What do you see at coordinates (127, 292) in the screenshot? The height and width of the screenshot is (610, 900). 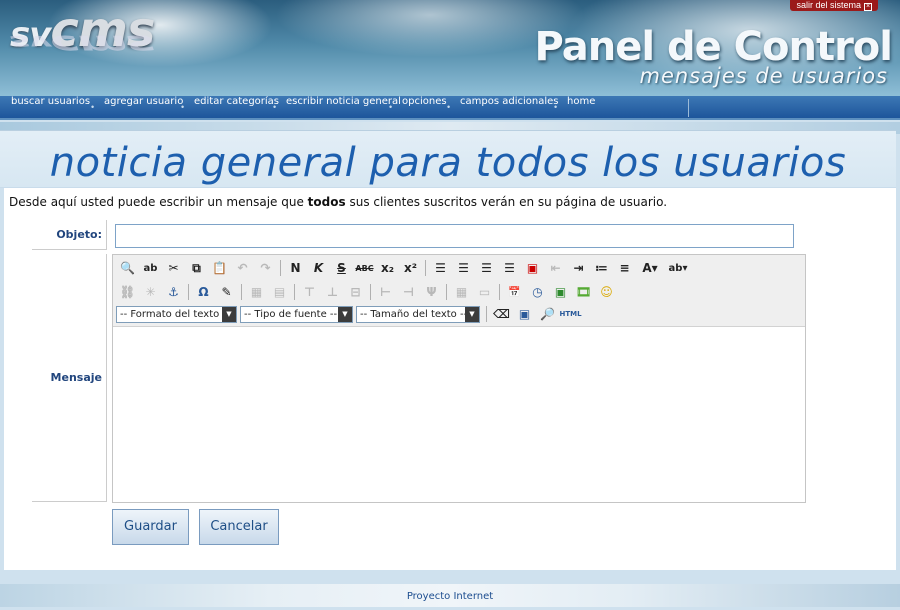 I see `link-icon: ⛓` at bounding box center [127, 292].